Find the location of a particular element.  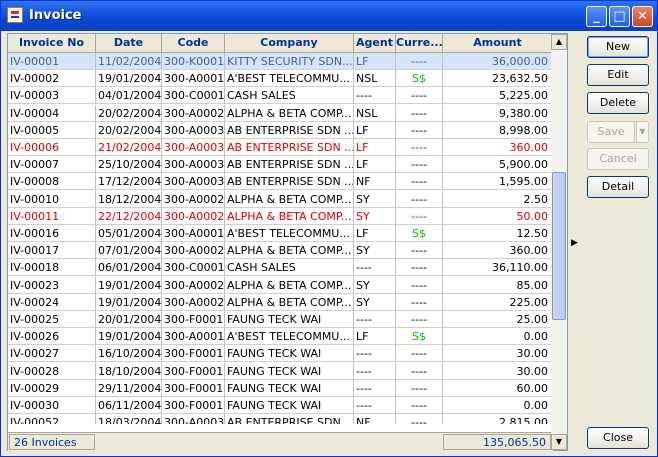

col-invoice-no-cell: IV-00001 is located at coordinates (52, 61).